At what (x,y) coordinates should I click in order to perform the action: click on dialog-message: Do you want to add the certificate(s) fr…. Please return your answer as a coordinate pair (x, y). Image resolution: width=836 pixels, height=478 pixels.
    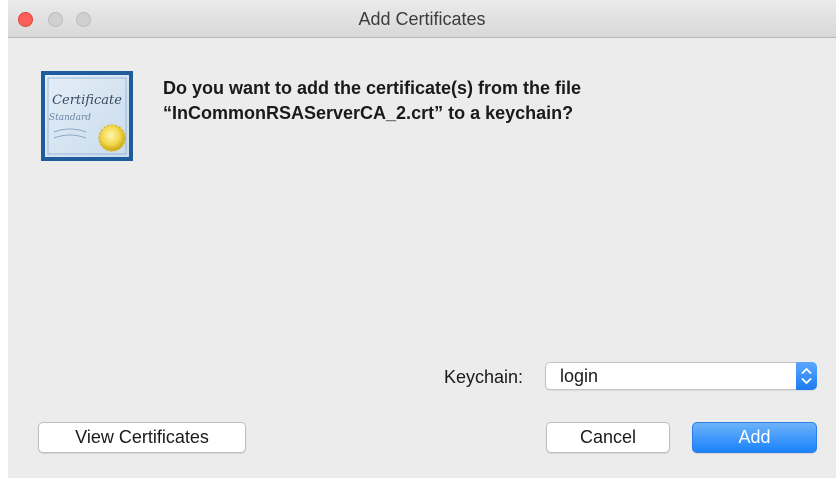
    Looking at the image, I should click on (483, 101).